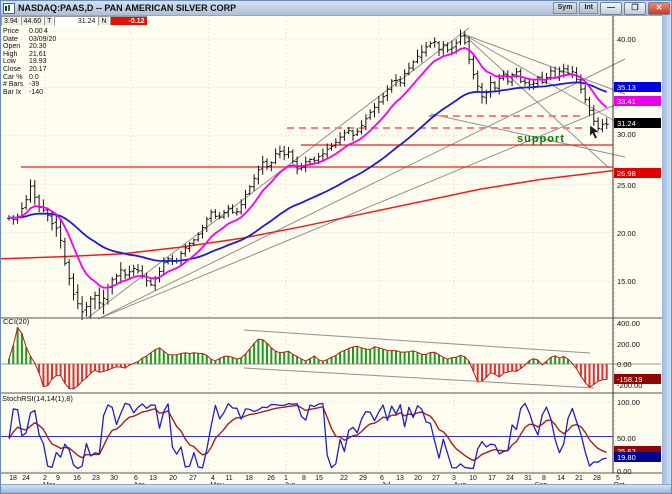 The width and height of the screenshot is (672, 494). Describe the element at coordinates (128, 21) in the screenshot. I see `quote-field-5: -0.12` at that location.